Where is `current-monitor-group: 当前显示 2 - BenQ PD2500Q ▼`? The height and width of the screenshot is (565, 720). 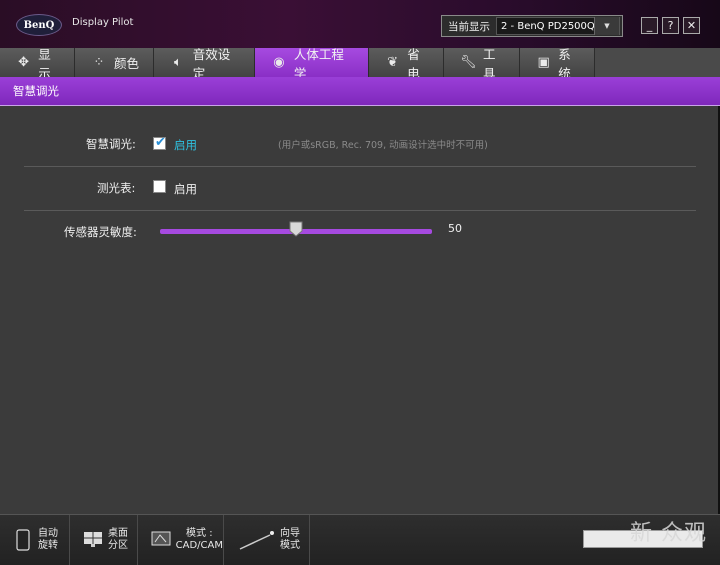 current-monitor-group: 当前显示 2 - BenQ PD2500Q ▼ is located at coordinates (532, 26).